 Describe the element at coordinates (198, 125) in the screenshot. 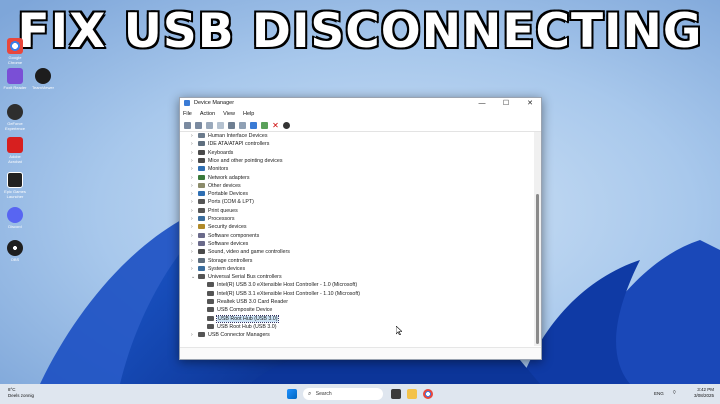

I see `forward-icon` at that location.